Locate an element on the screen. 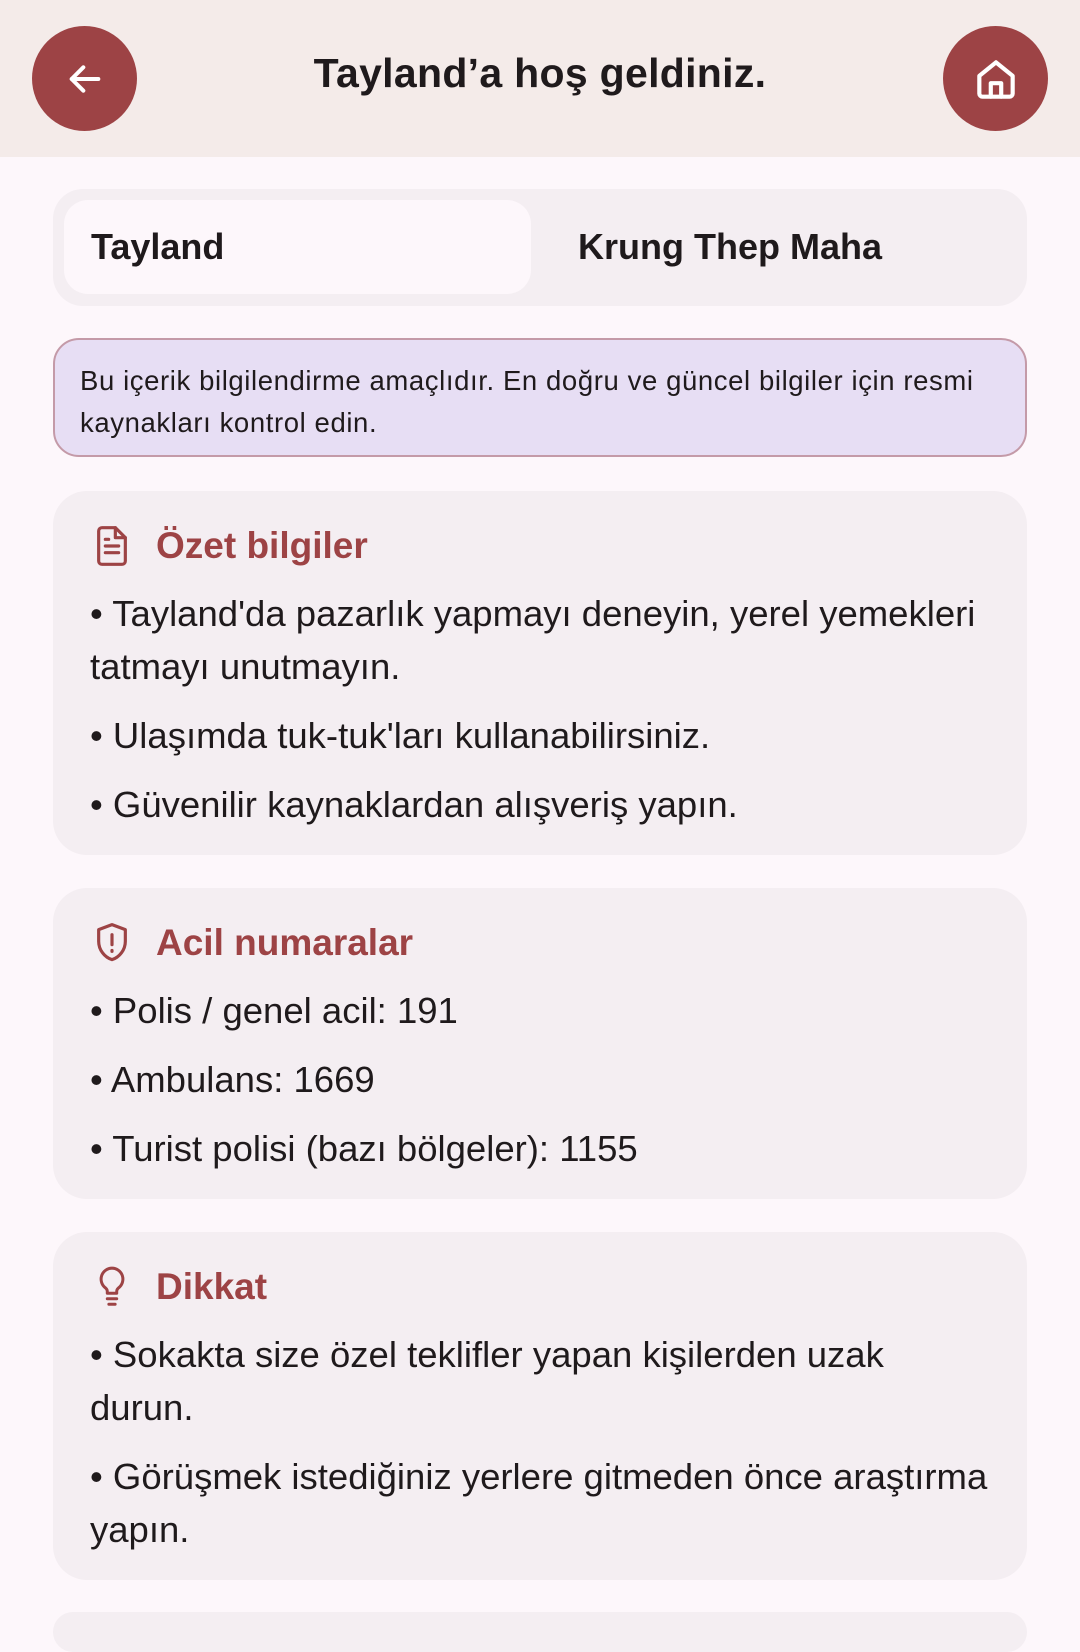 This screenshot has height=1652, width=1080. tab-country: Tayland is located at coordinates (297, 247).